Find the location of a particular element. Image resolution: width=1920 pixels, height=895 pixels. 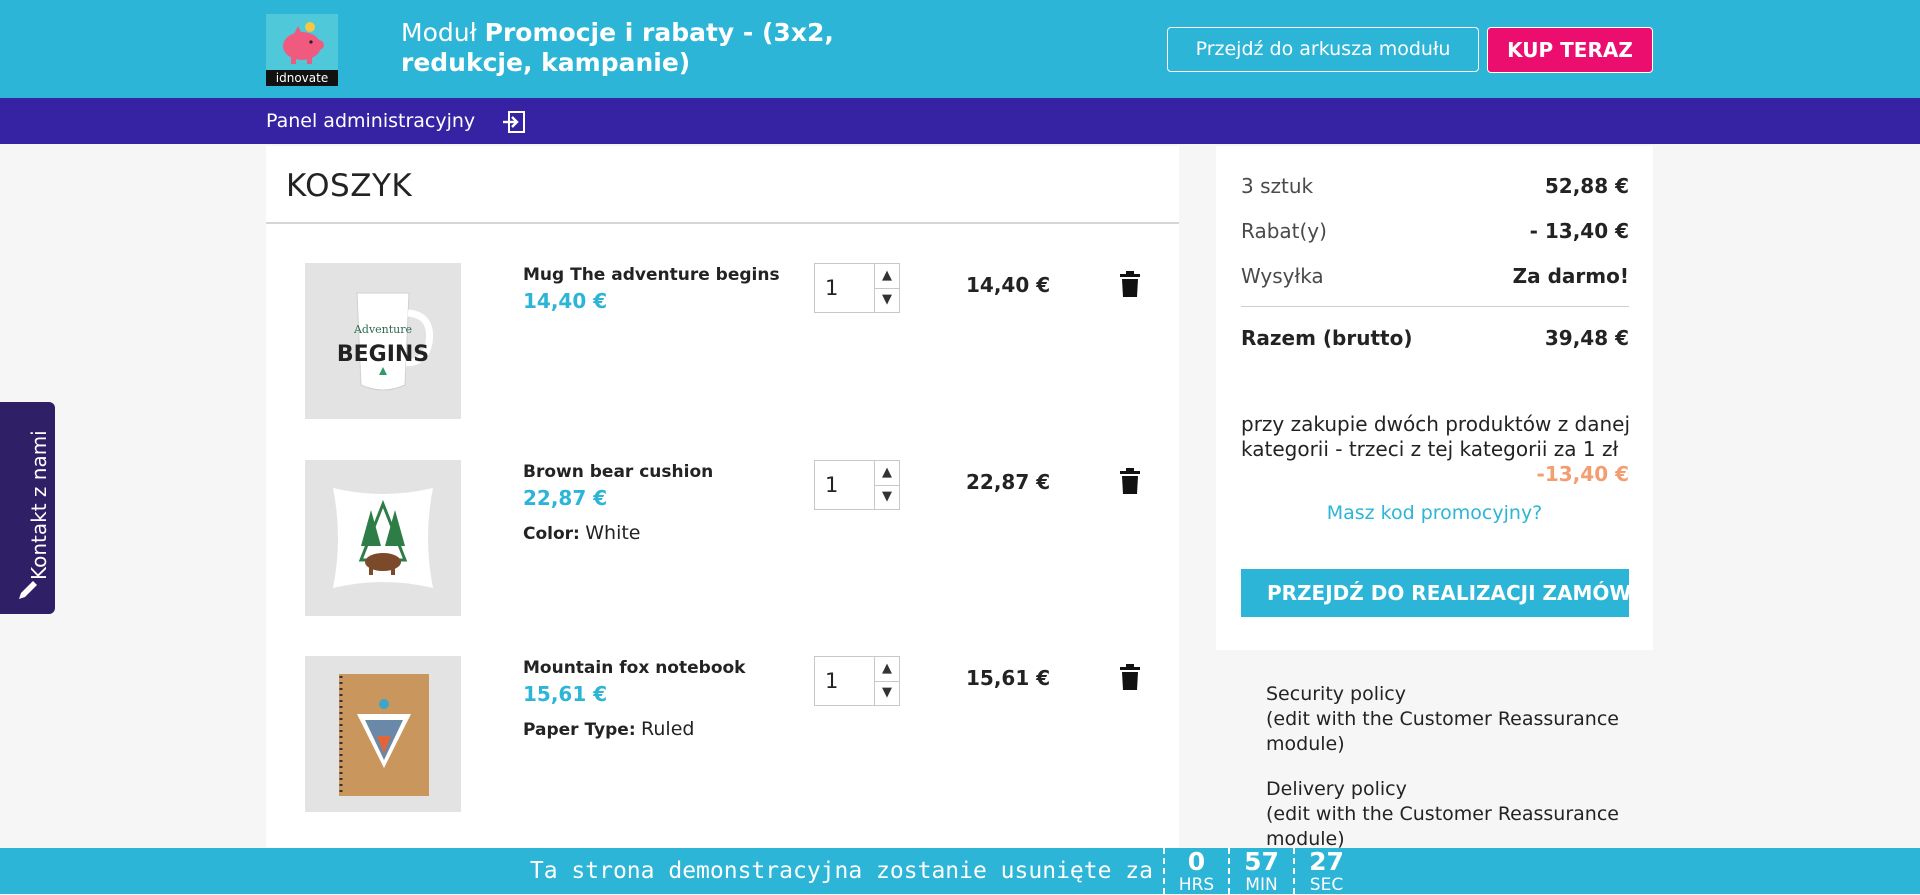

reassurance-title: Delivery policy is located at coordinates (1336, 789).